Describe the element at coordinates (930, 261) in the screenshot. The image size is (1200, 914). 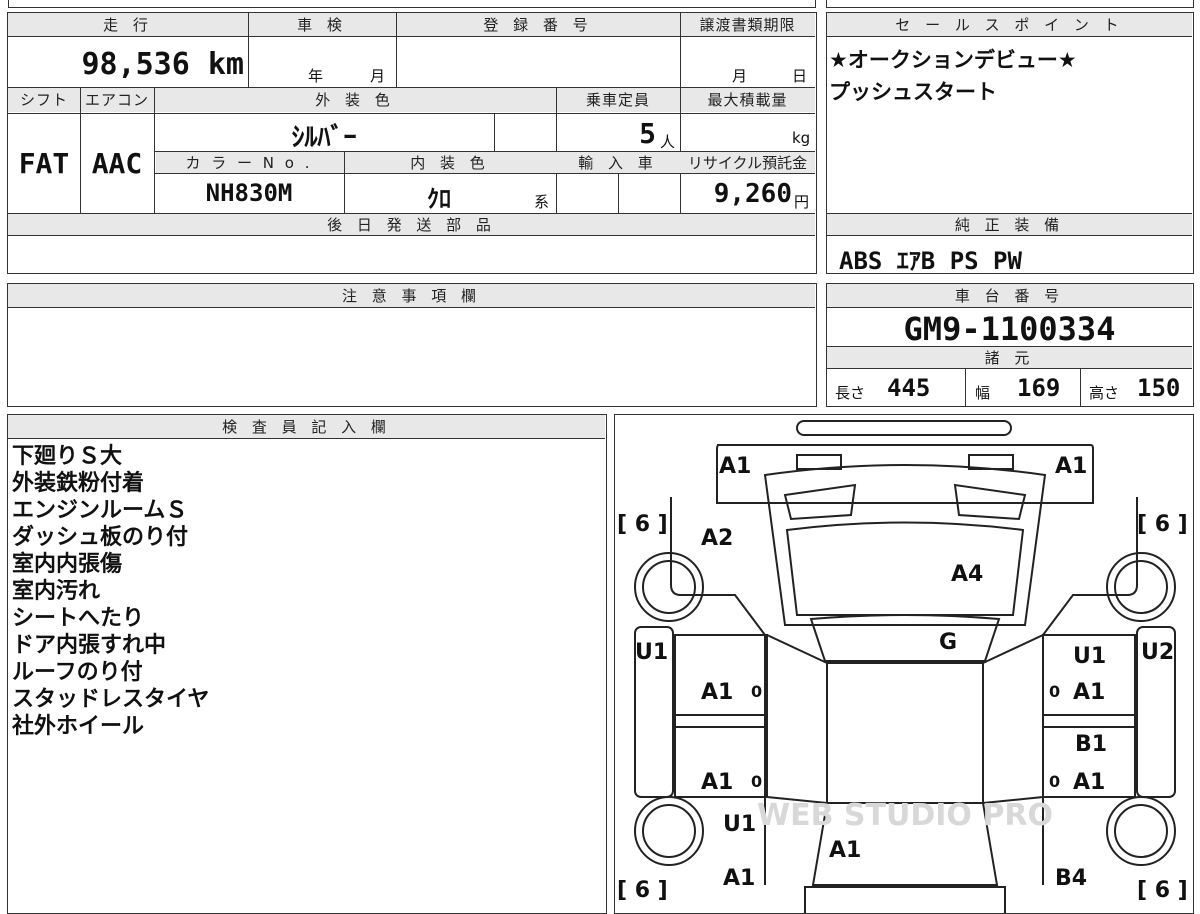
I see `genuine-equipment-value: ABS ｴｱB PS PW` at that location.